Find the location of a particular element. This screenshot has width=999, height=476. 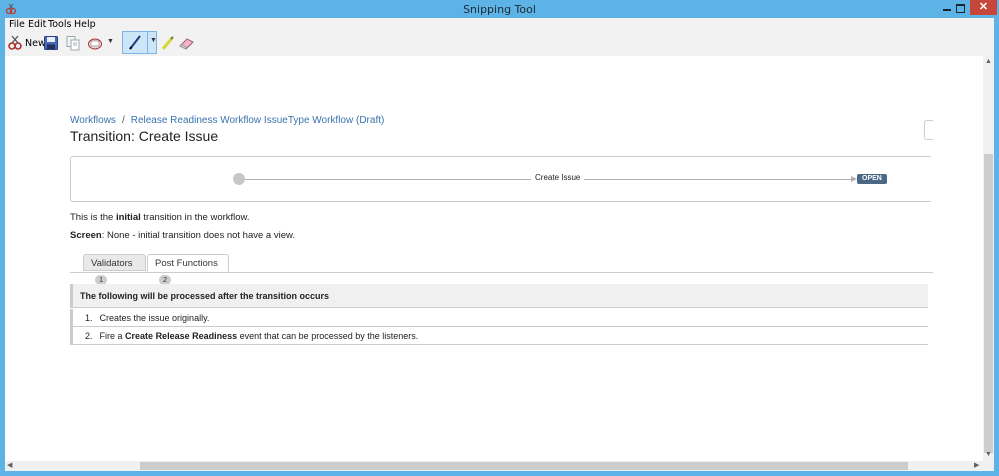

save-button is located at coordinates (51, 43).